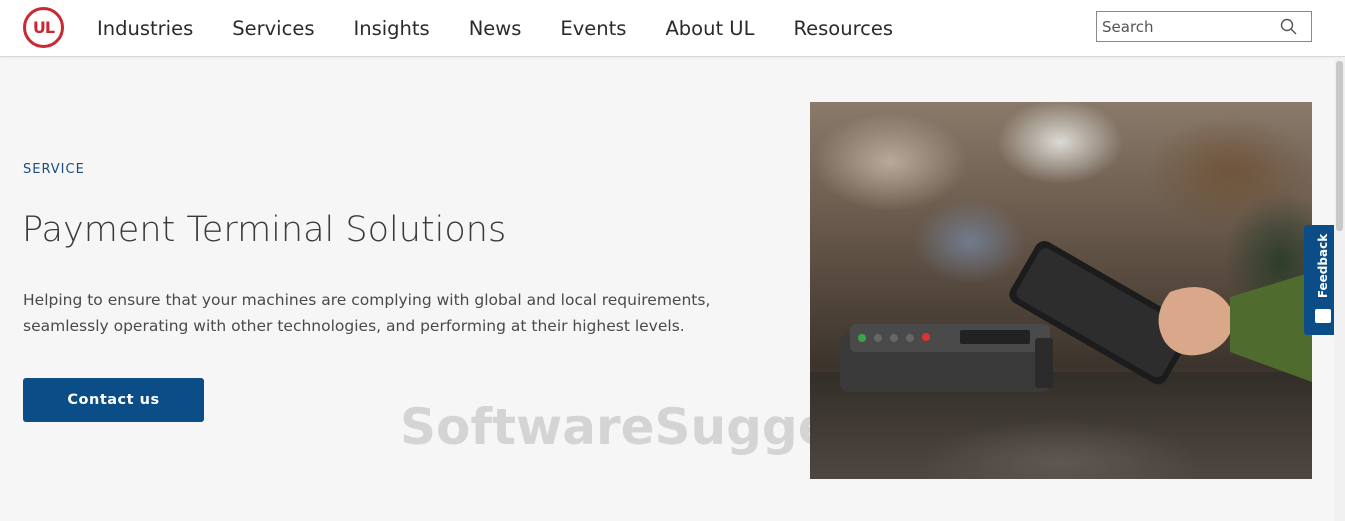 The height and width of the screenshot is (521, 1345). I want to click on search-icon, so click(1288, 26).